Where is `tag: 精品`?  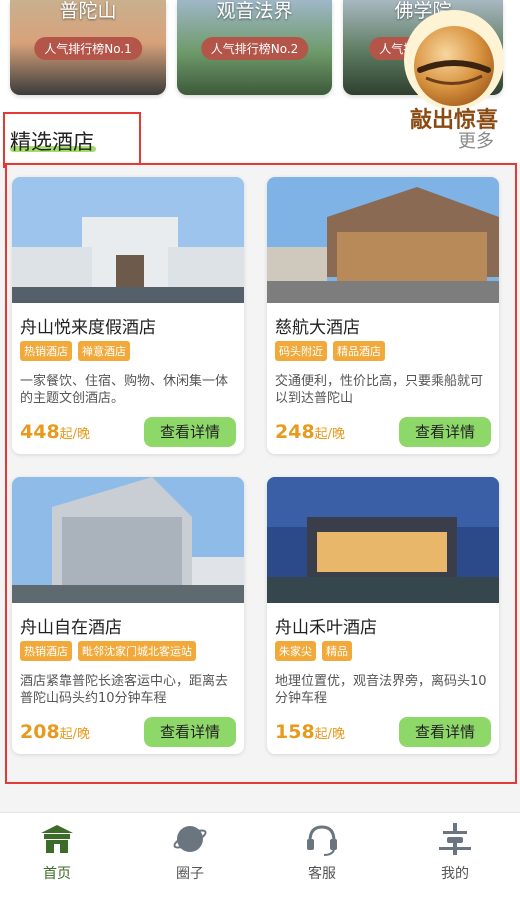 tag: 精品 is located at coordinates (337, 651).